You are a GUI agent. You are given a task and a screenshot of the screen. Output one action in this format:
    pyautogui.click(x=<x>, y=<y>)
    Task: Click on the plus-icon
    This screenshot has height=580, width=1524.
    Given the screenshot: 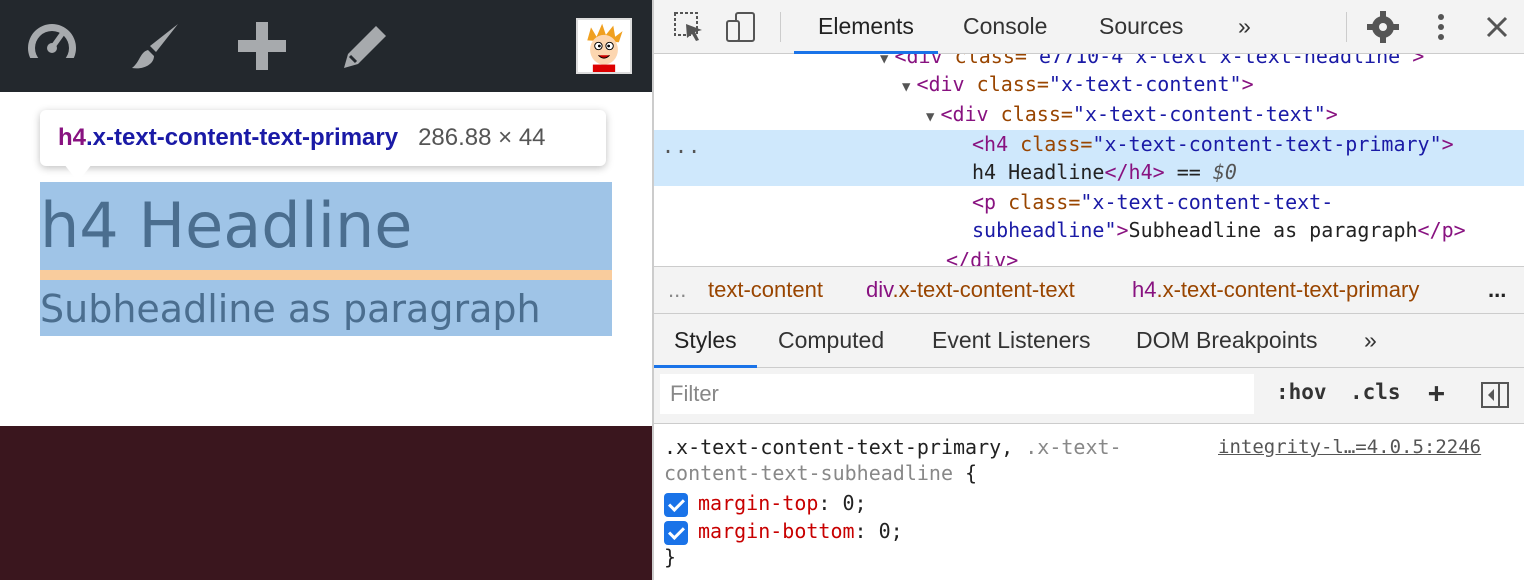 What is the action you would take?
    pyautogui.click(x=262, y=46)
    